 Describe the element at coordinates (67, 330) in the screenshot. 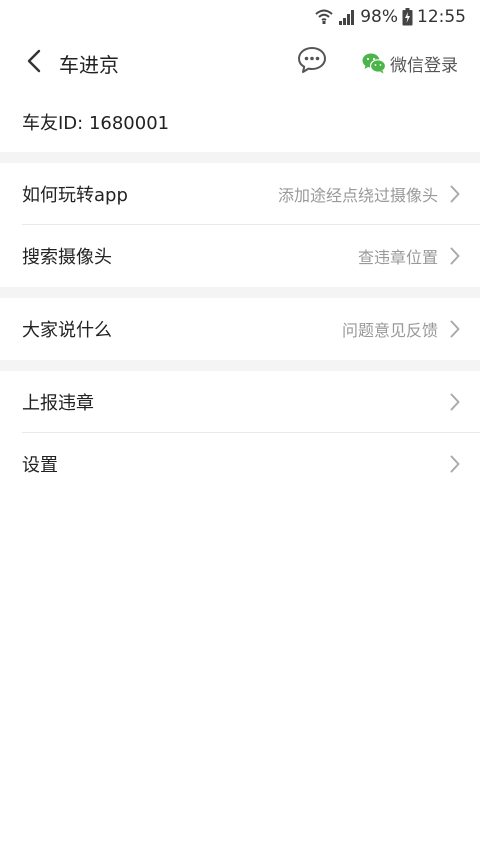

I see `menu-item-label: 大家说什么` at that location.